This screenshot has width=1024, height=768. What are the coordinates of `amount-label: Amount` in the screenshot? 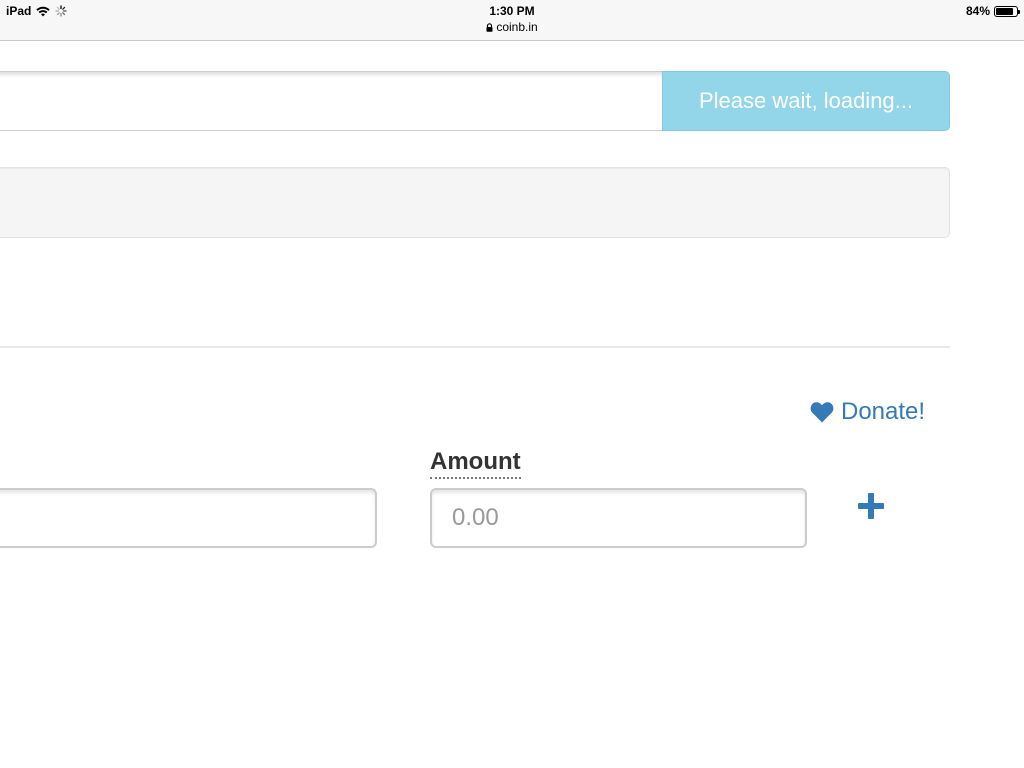 It's located at (475, 463).